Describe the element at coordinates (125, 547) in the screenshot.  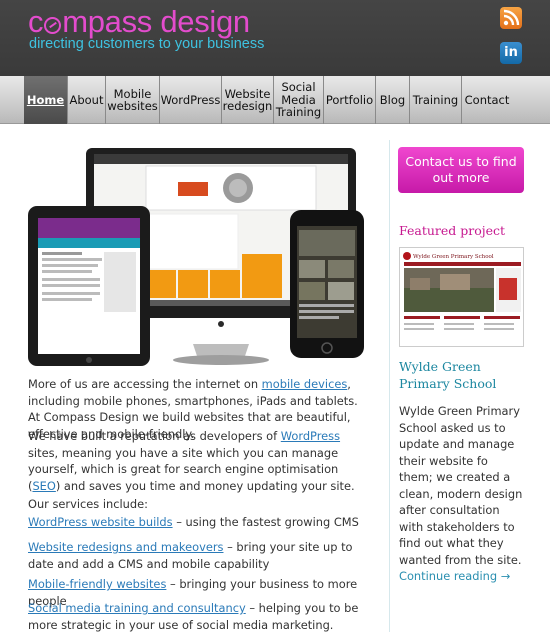
I see `website-redesigns-link: Website redesigns and makeovers` at that location.